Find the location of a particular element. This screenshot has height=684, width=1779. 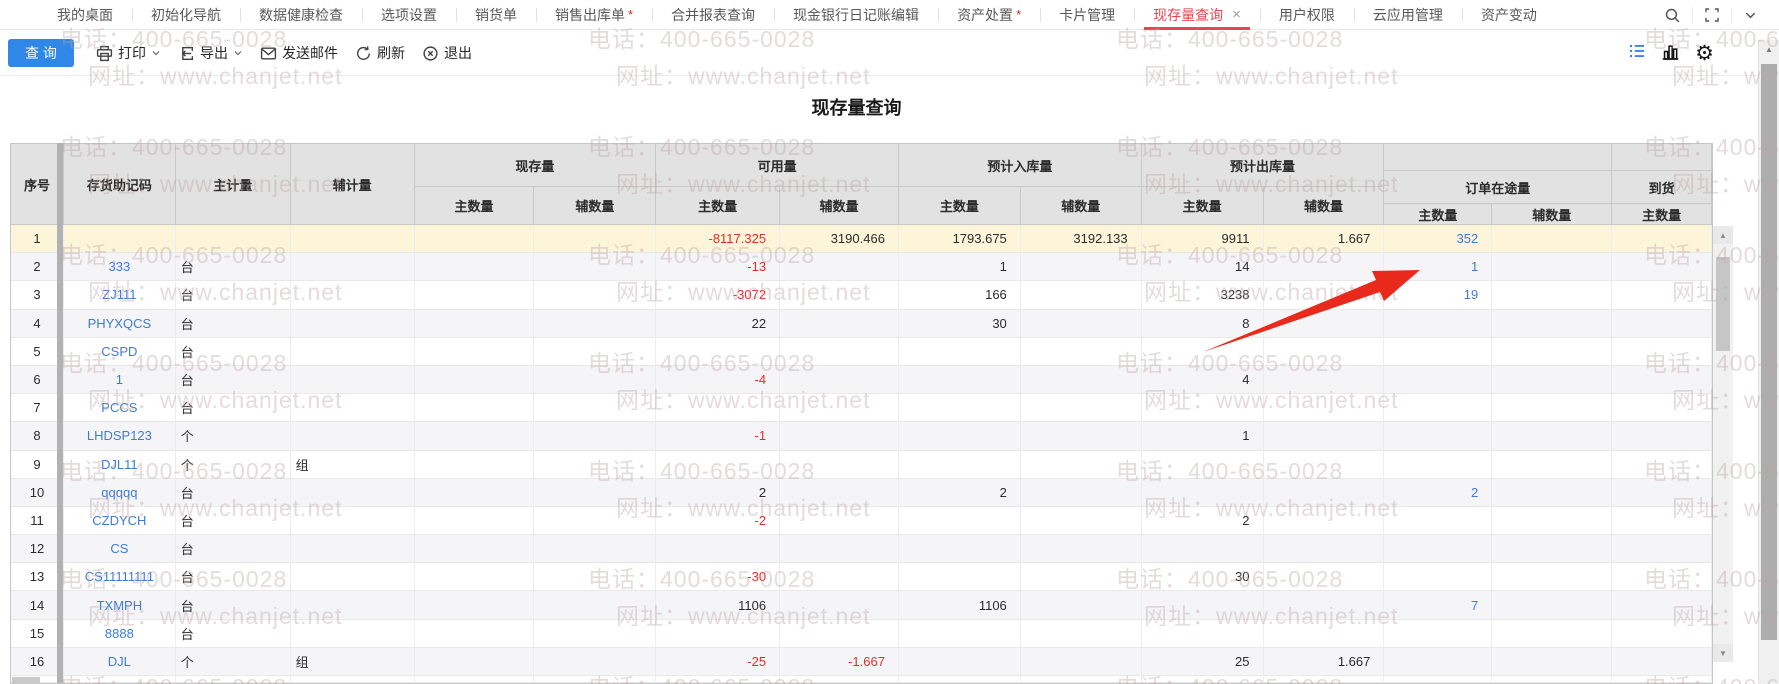

table-row: 3 ZJ111 台 -3072 166 3238 19 is located at coordinates (861, 295).